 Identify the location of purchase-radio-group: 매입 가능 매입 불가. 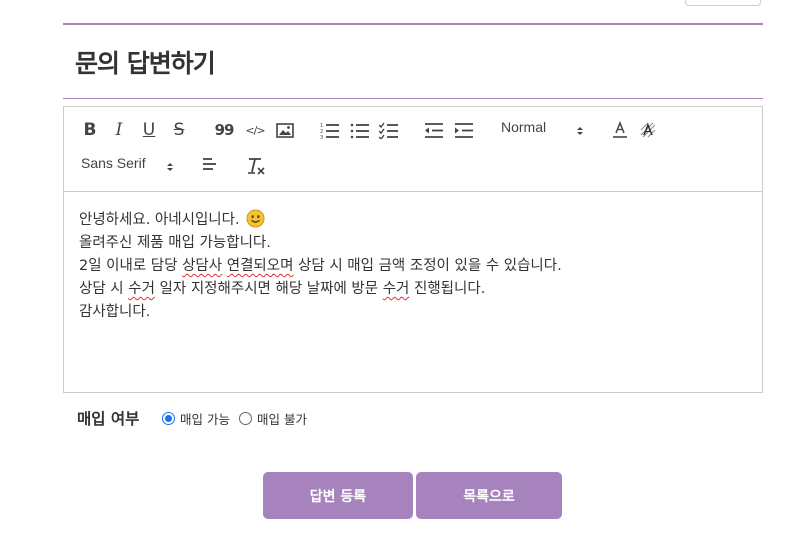
(239, 418).